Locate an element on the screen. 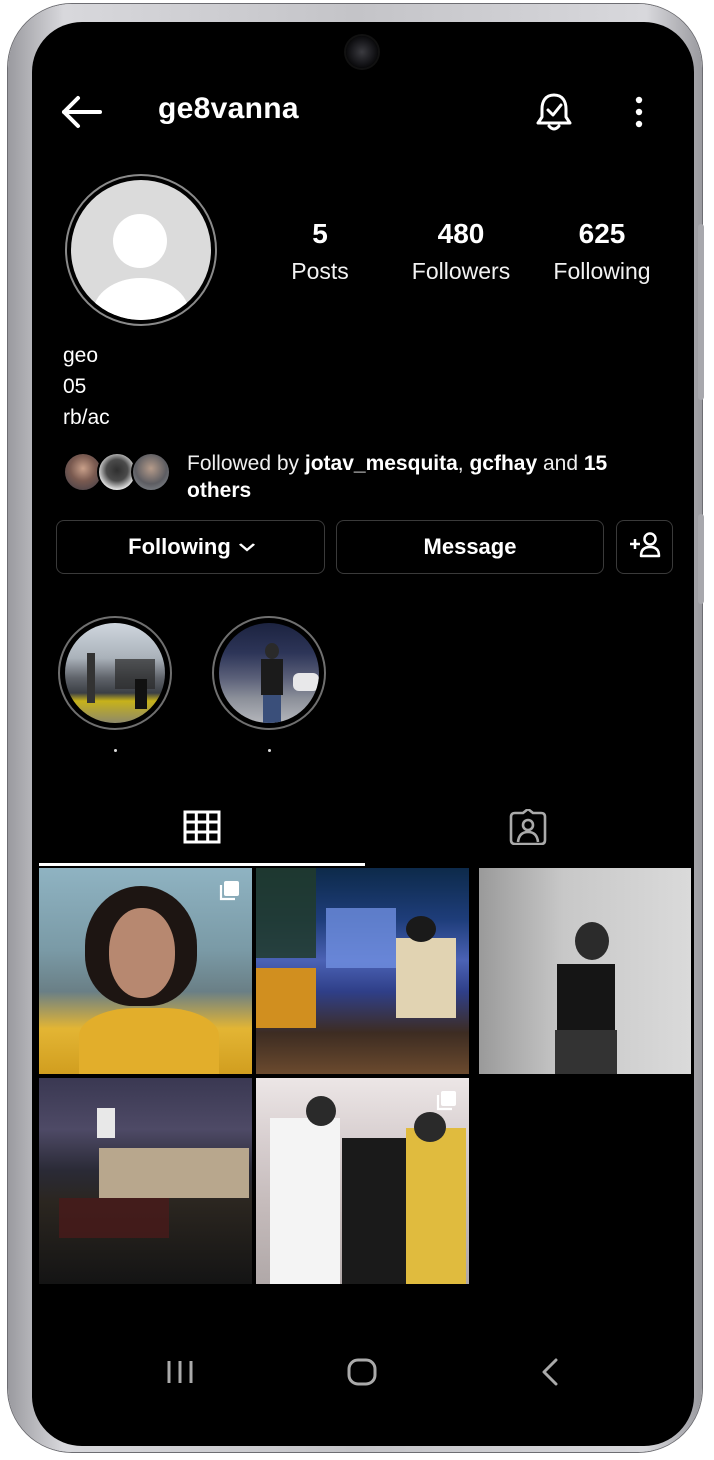 The width and height of the screenshot is (714, 1460). system-navigation-bar is located at coordinates (363, 1372).